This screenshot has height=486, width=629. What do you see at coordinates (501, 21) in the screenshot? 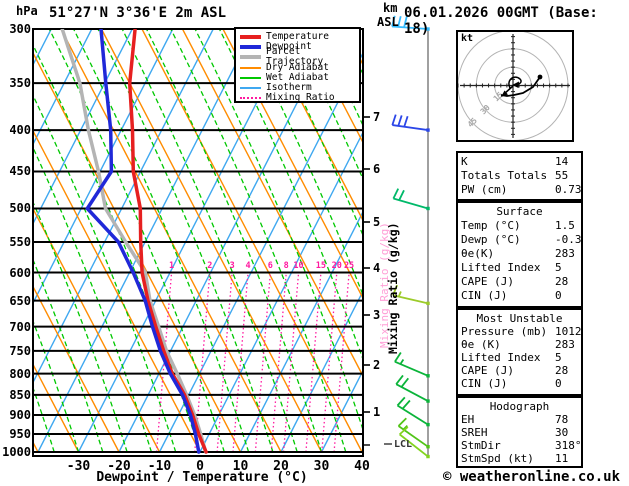
I see `run-datetime: 06.01.2026 00GMT (Base: 18)` at bounding box center [501, 21].